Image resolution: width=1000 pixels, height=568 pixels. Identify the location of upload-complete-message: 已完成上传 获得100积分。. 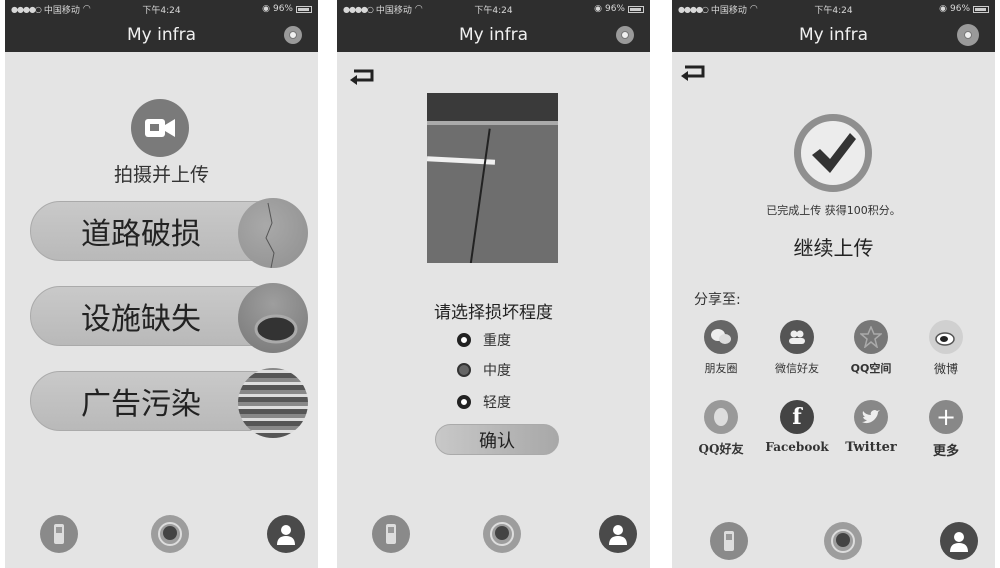
(833, 210).